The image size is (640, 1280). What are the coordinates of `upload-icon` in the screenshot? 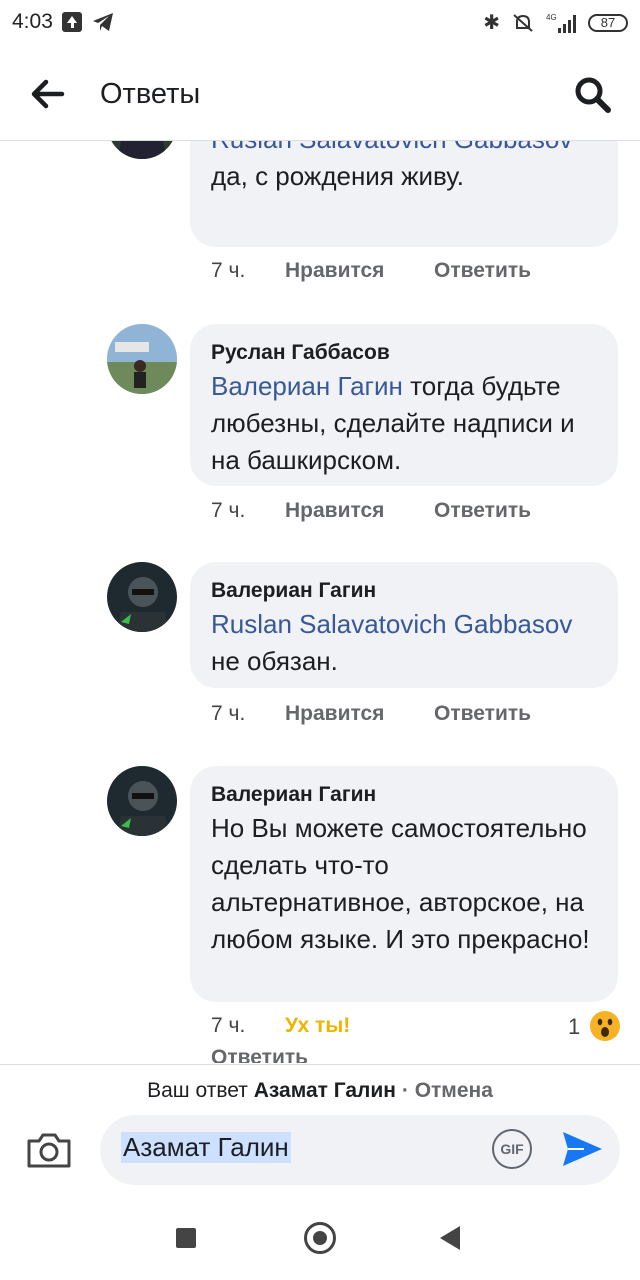 It's located at (72, 22).